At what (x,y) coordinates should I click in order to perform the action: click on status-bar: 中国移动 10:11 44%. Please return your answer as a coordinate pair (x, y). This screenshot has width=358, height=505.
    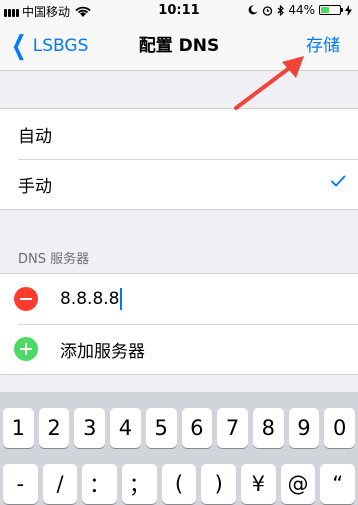
    Looking at the image, I should click on (179, 11).